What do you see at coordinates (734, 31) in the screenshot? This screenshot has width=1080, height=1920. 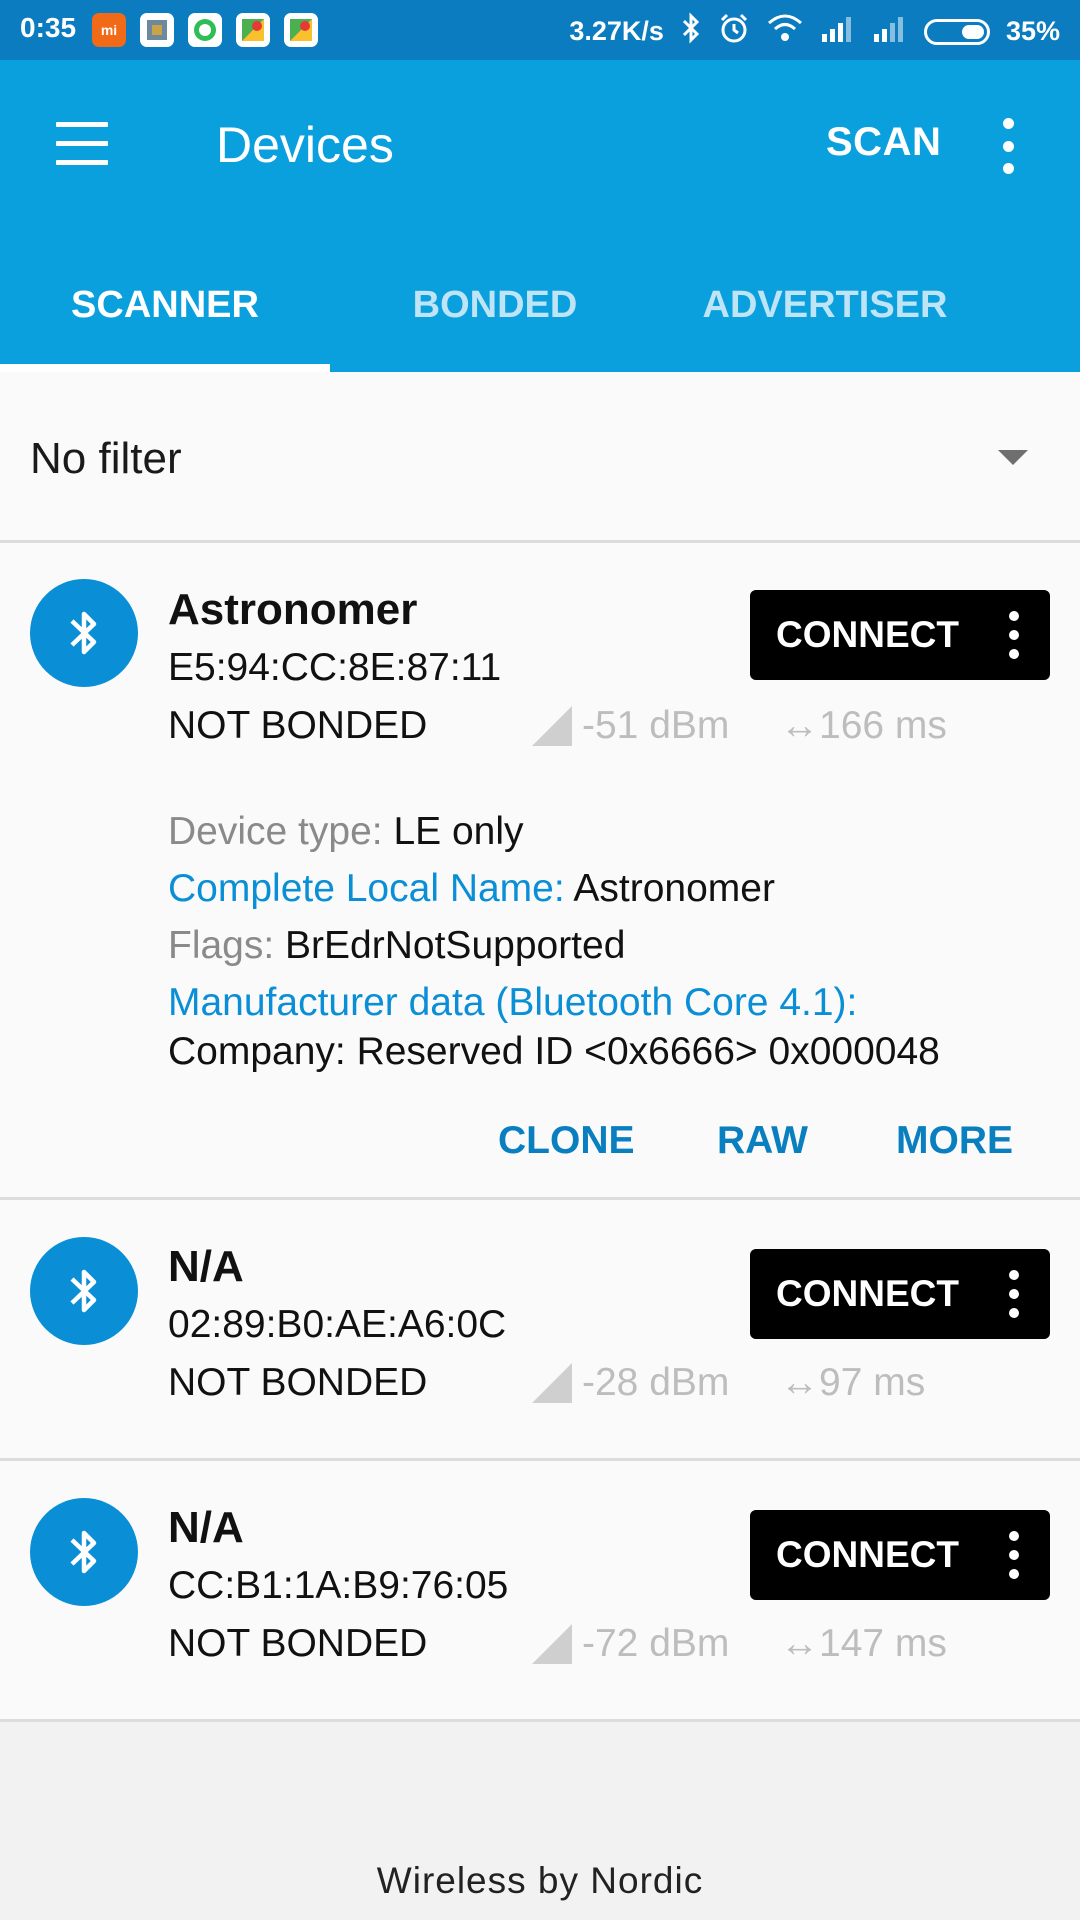 I see `alarm-icon` at bounding box center [734, 31].